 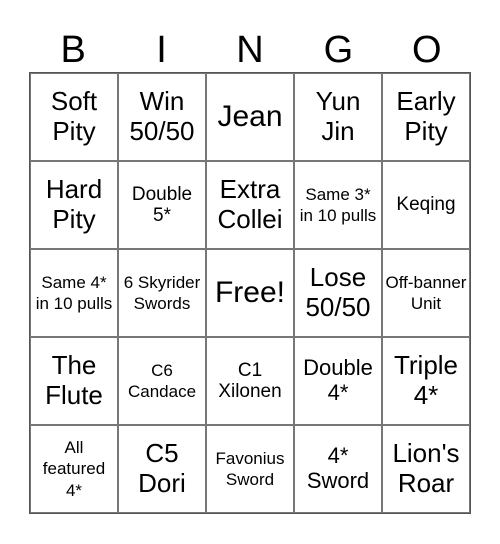 I want to click on bingo-cell: Jean, so click(x=250, y=117).